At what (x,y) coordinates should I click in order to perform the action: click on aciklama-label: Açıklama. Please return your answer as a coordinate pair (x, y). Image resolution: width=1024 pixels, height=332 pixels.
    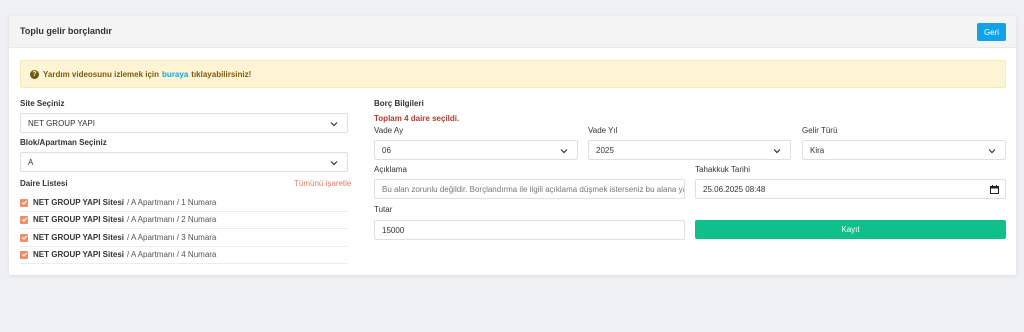
    Looking at the image, I should click on (390, 169).